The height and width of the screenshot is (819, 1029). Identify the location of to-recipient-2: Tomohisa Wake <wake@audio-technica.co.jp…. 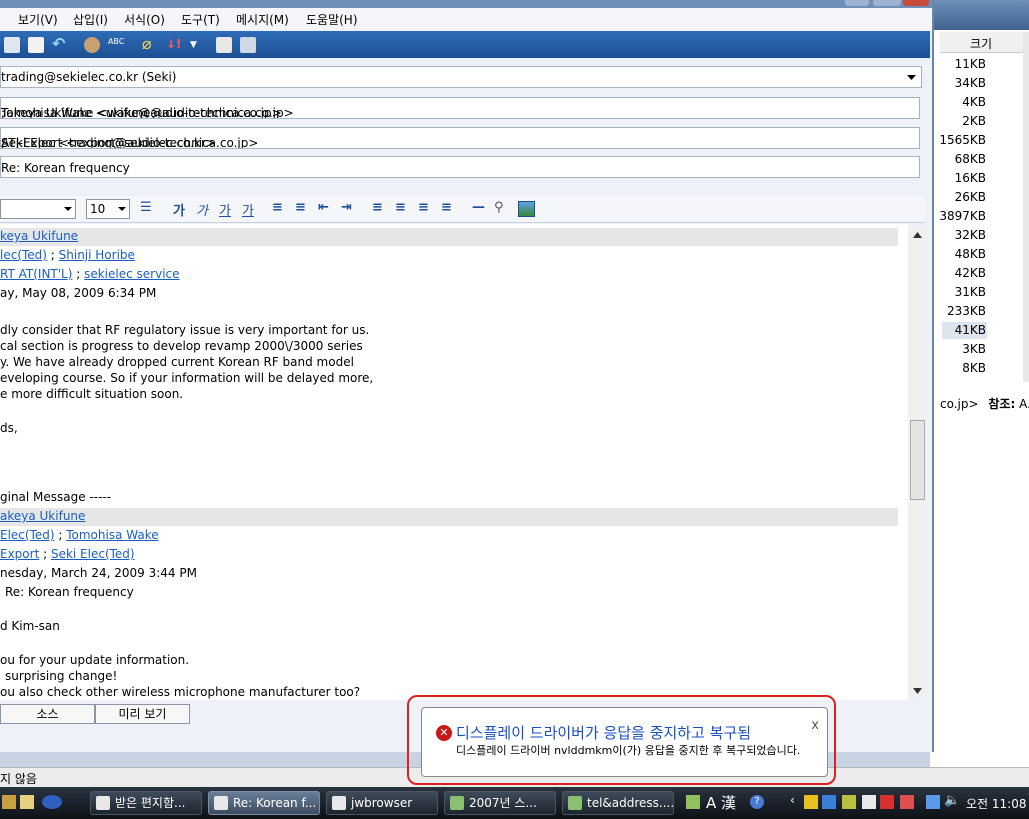
(141, 112).